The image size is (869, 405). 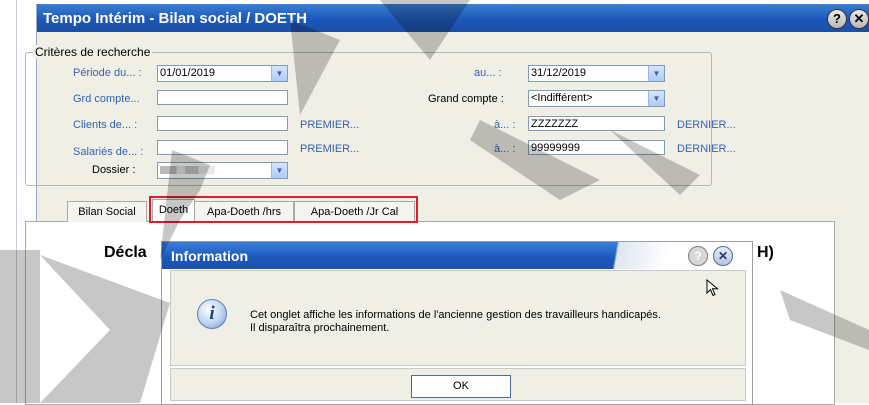 What do you see at coordinates (93, 52) in the screenshot?
I see `search-criteria-legend: Critères de recherche` at bounding box center [93, 52].